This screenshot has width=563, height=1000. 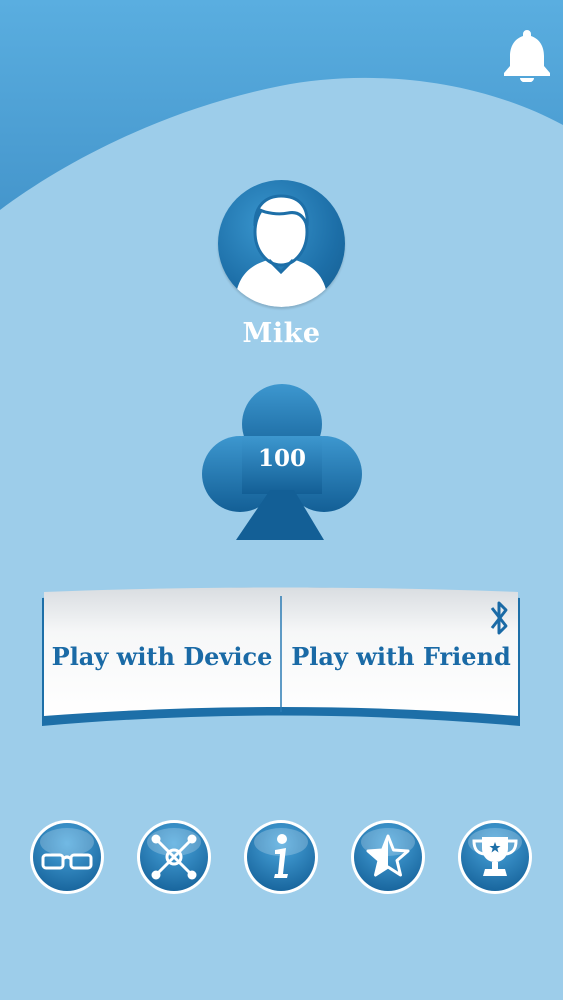 I want to click on glasses-button, so click(x=67, y=857).